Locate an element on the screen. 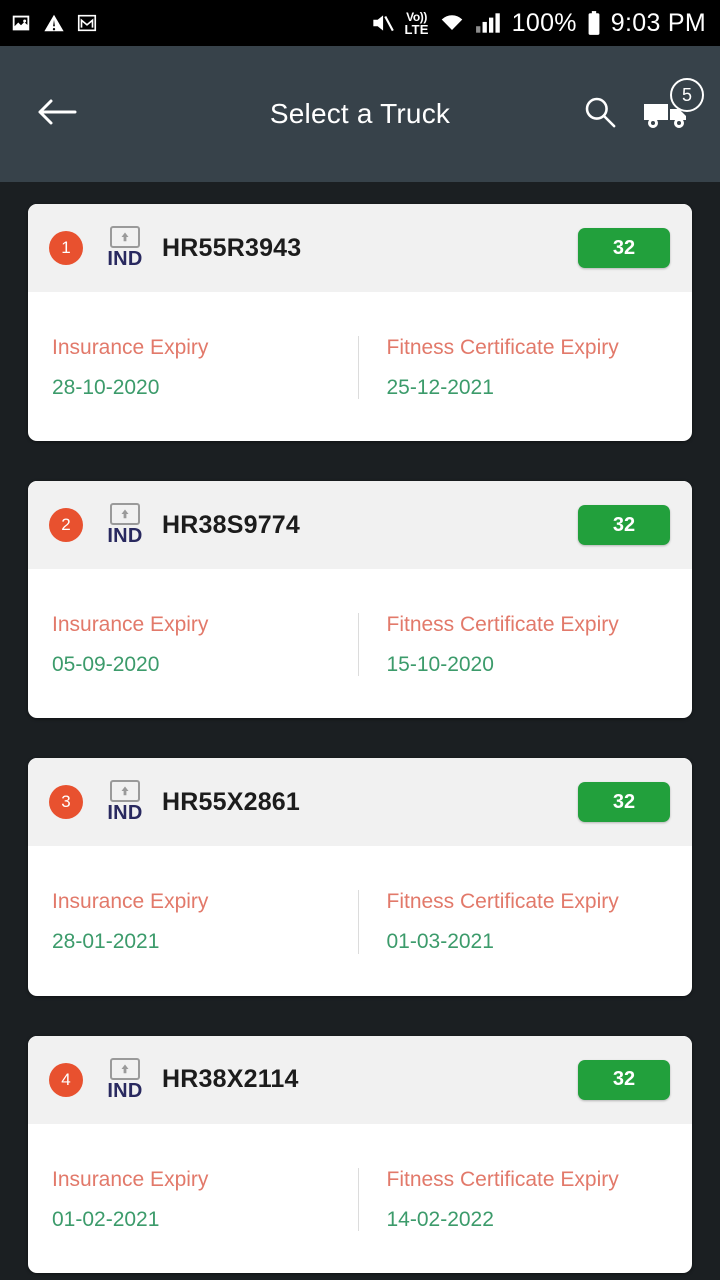 This screenshot has width=720, height=1280. insurance-expiry-value: 28-10-2020 is located at coordinates (106, 388).